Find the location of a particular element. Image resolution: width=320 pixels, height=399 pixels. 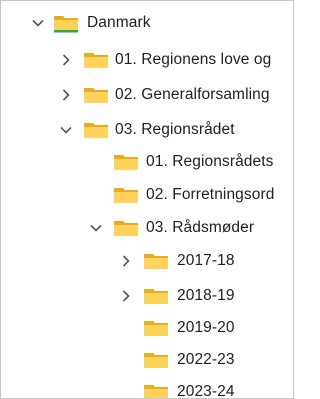

tree-item-forretningsorden: 02. Forretningsord is located at coordinates (147, 195).